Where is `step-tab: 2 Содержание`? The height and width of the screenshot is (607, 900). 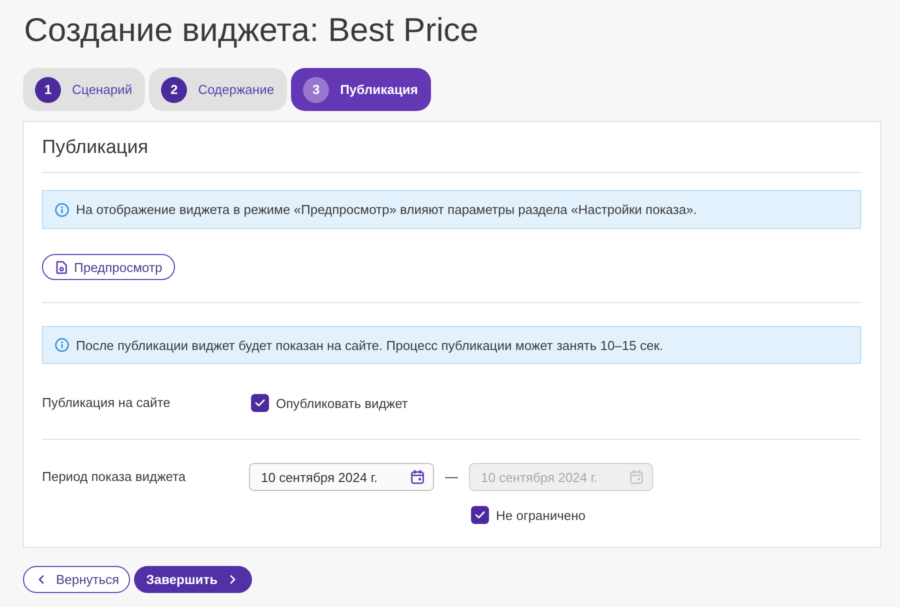 step-tab: 2 Содержание is located at coordinates (218, 89).